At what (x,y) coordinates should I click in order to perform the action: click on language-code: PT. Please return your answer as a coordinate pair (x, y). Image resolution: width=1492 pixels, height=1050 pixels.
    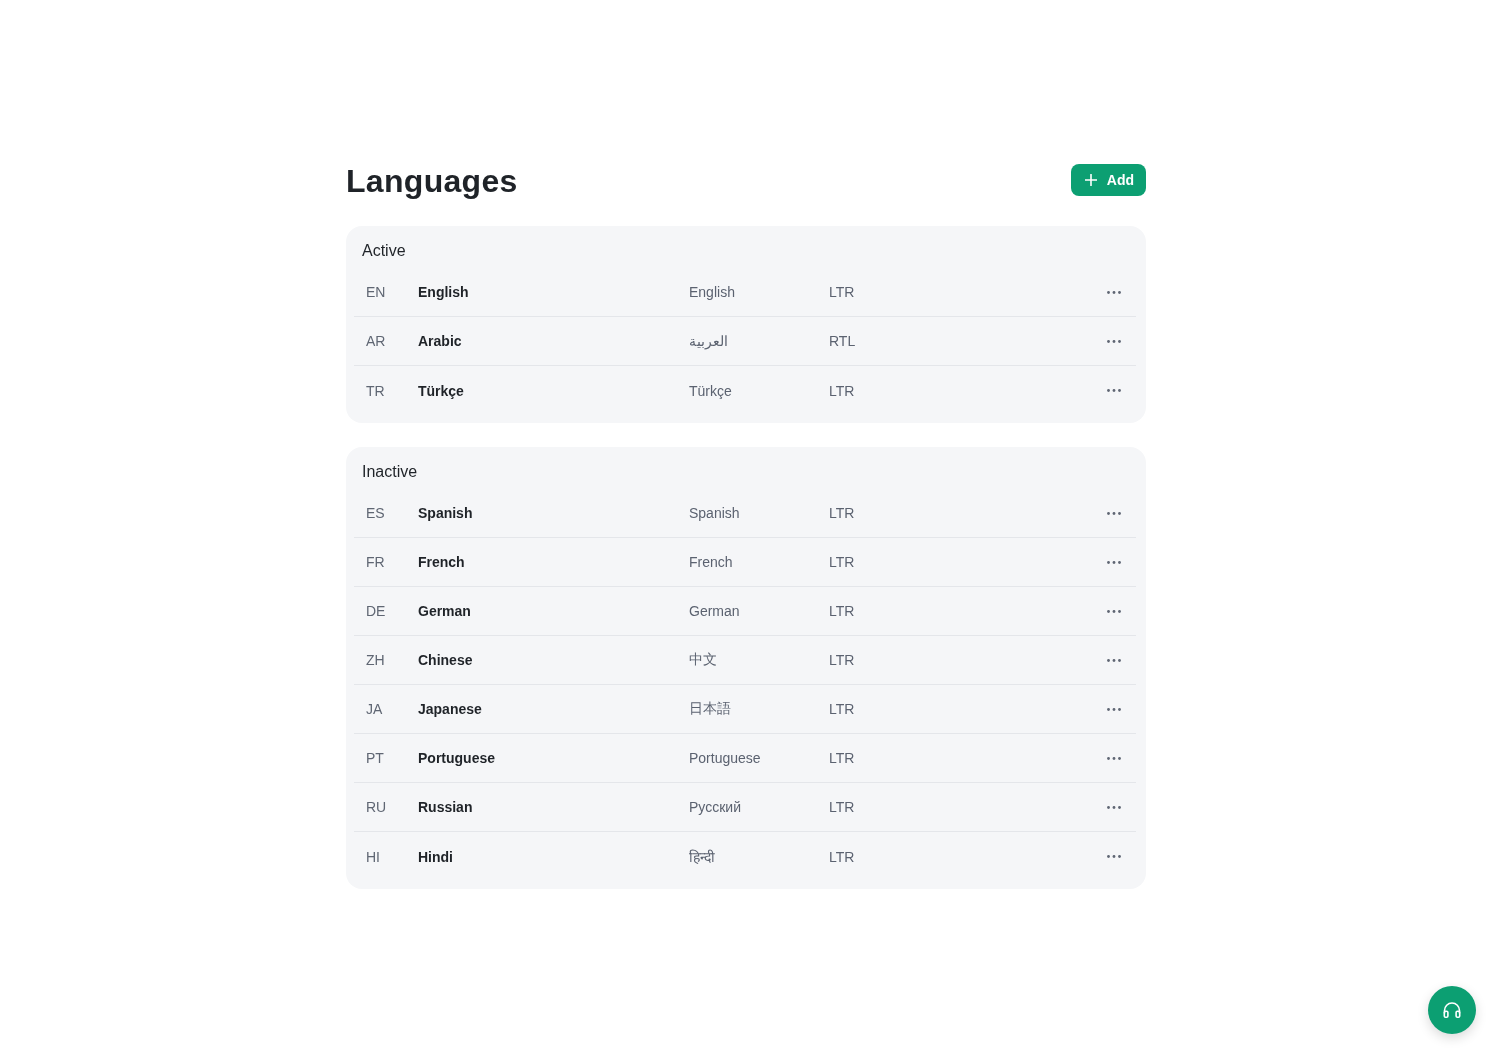
    Looking at the image, I should click on (375, 758).